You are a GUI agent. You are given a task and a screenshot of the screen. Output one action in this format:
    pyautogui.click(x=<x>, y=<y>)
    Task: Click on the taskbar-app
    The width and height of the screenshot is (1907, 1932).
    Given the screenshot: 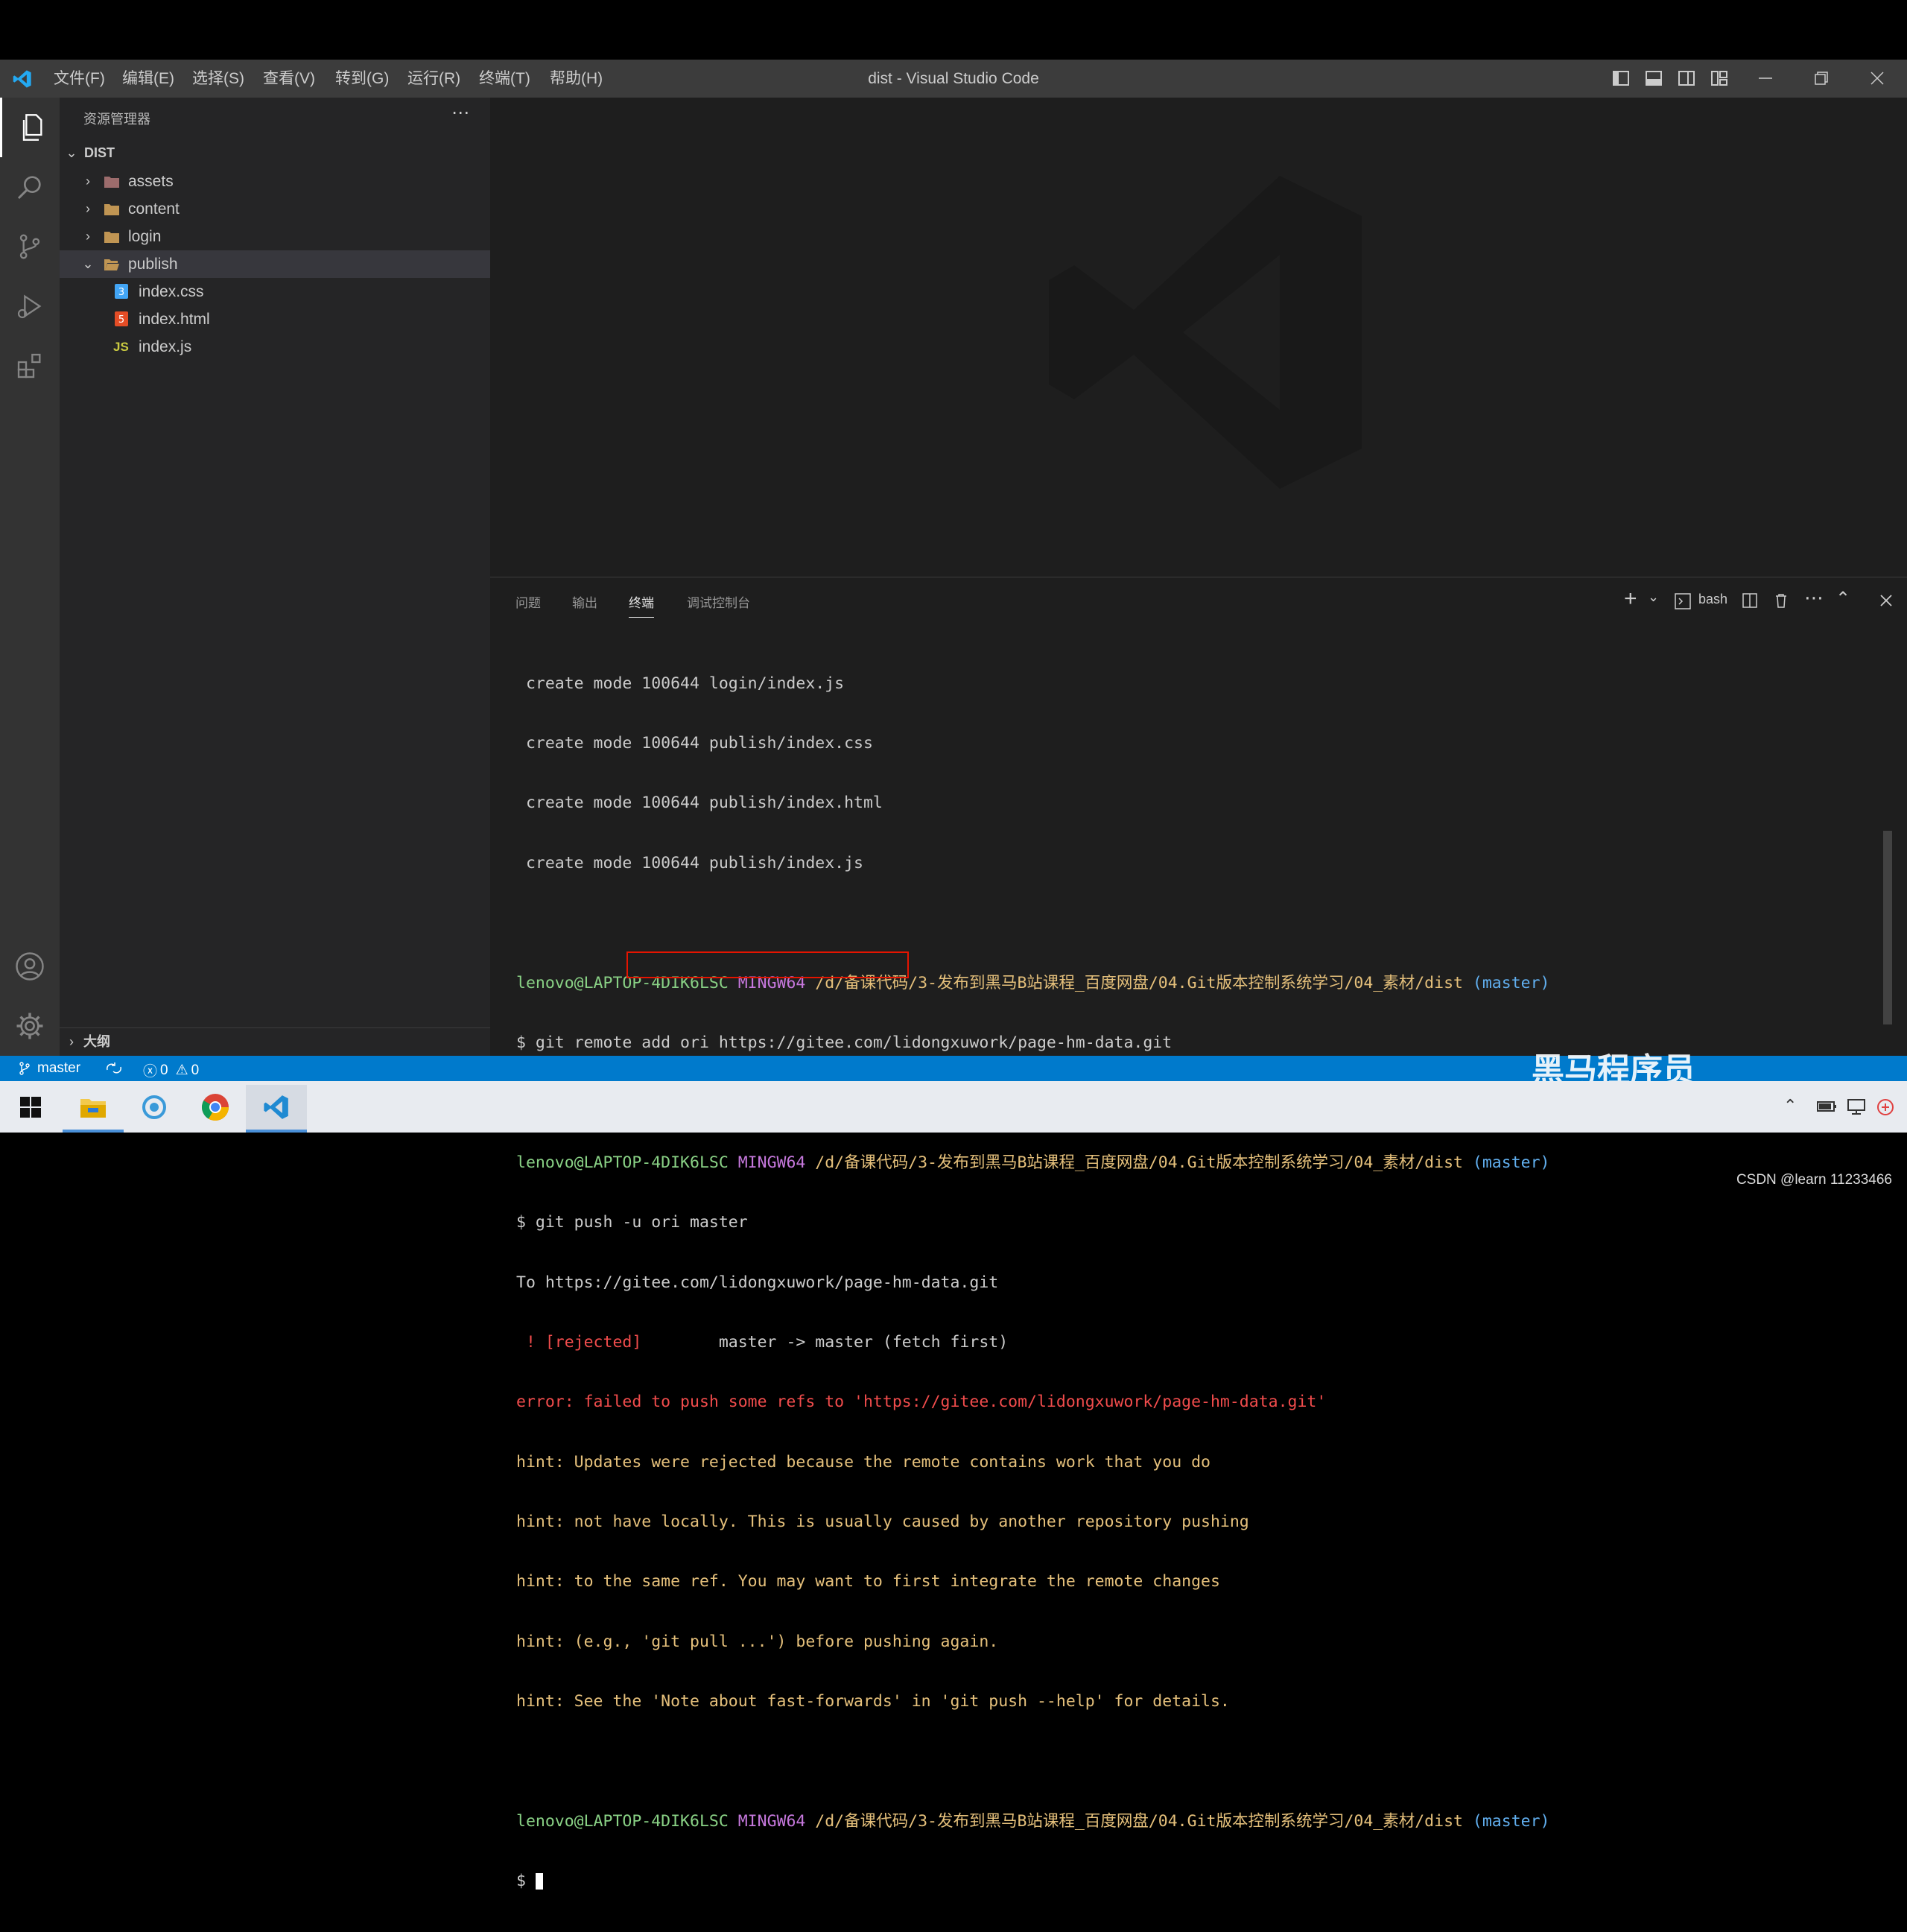 What is the action you would take?
    pyautogui.click(x=154, y=1107)
    